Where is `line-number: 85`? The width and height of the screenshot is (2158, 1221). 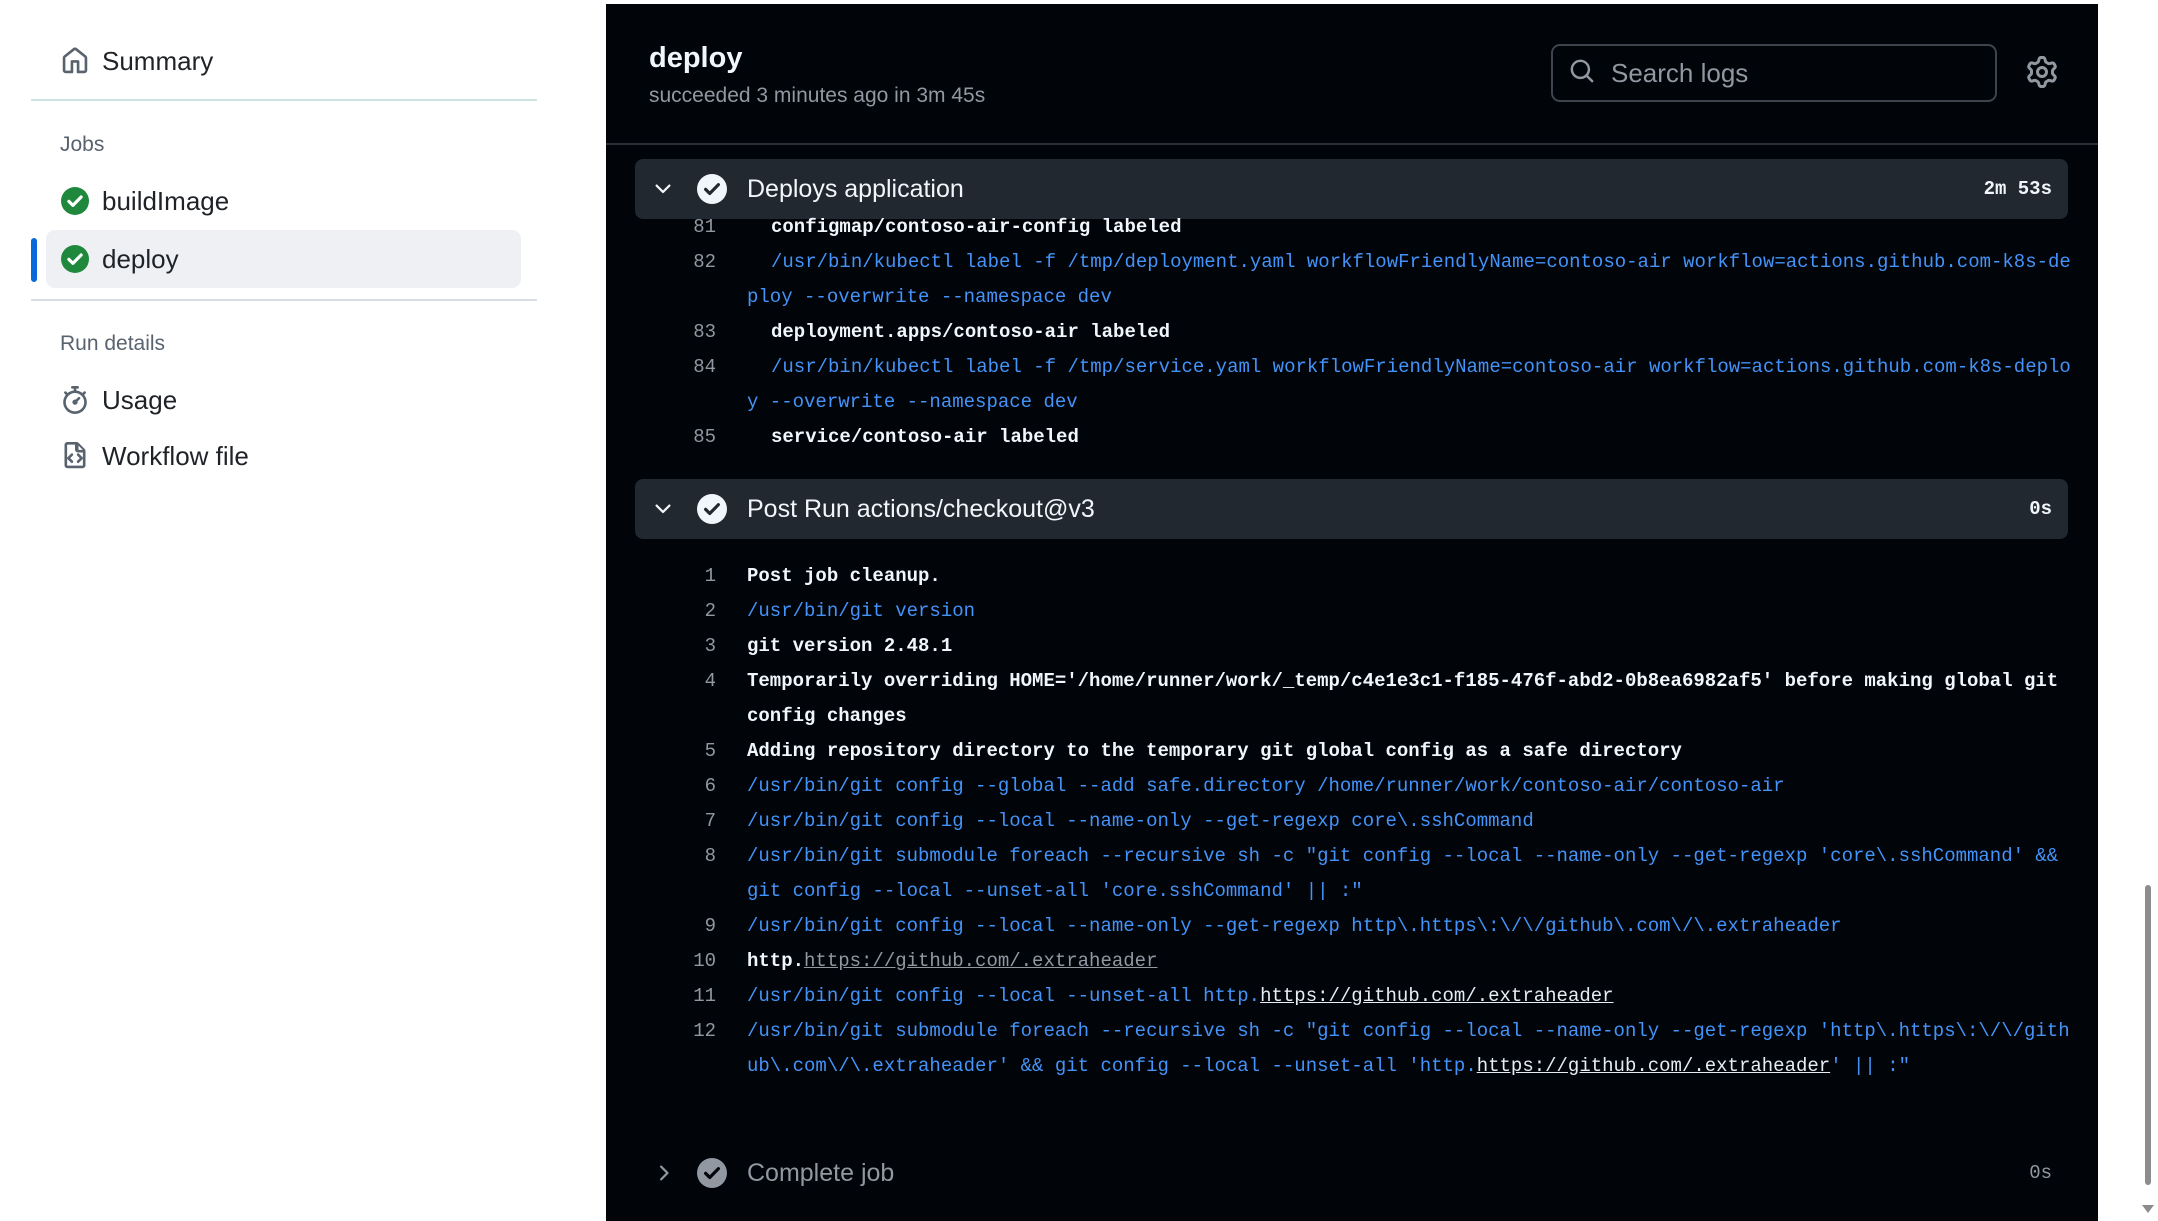 line-number: 85 is located at coordinates (686, 437).